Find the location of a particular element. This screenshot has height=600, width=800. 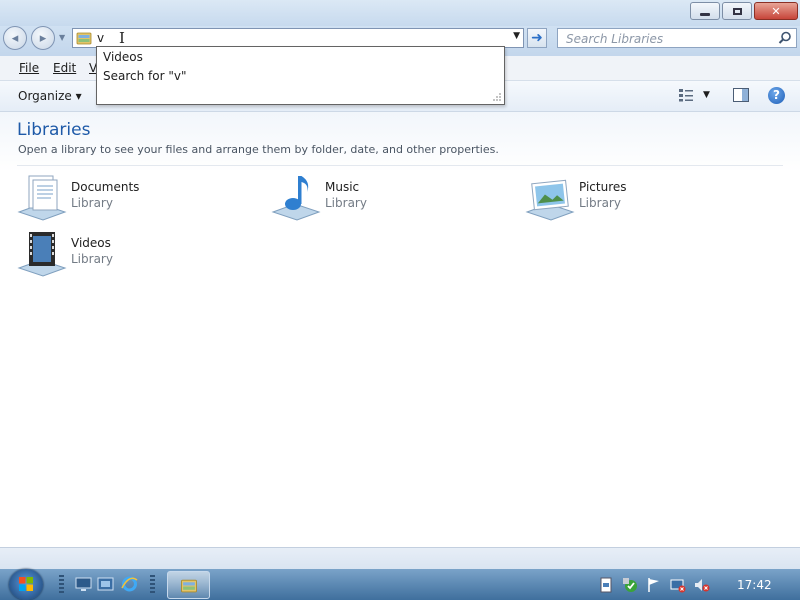

search-icon is located at coordinates (785, 38).